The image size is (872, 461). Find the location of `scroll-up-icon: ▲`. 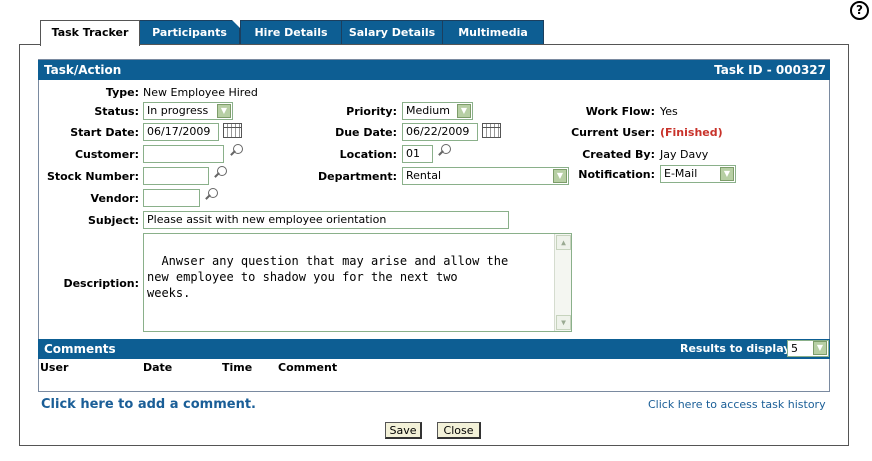

scroll-up-icon: ▲ is located at coordinates (563, 242).